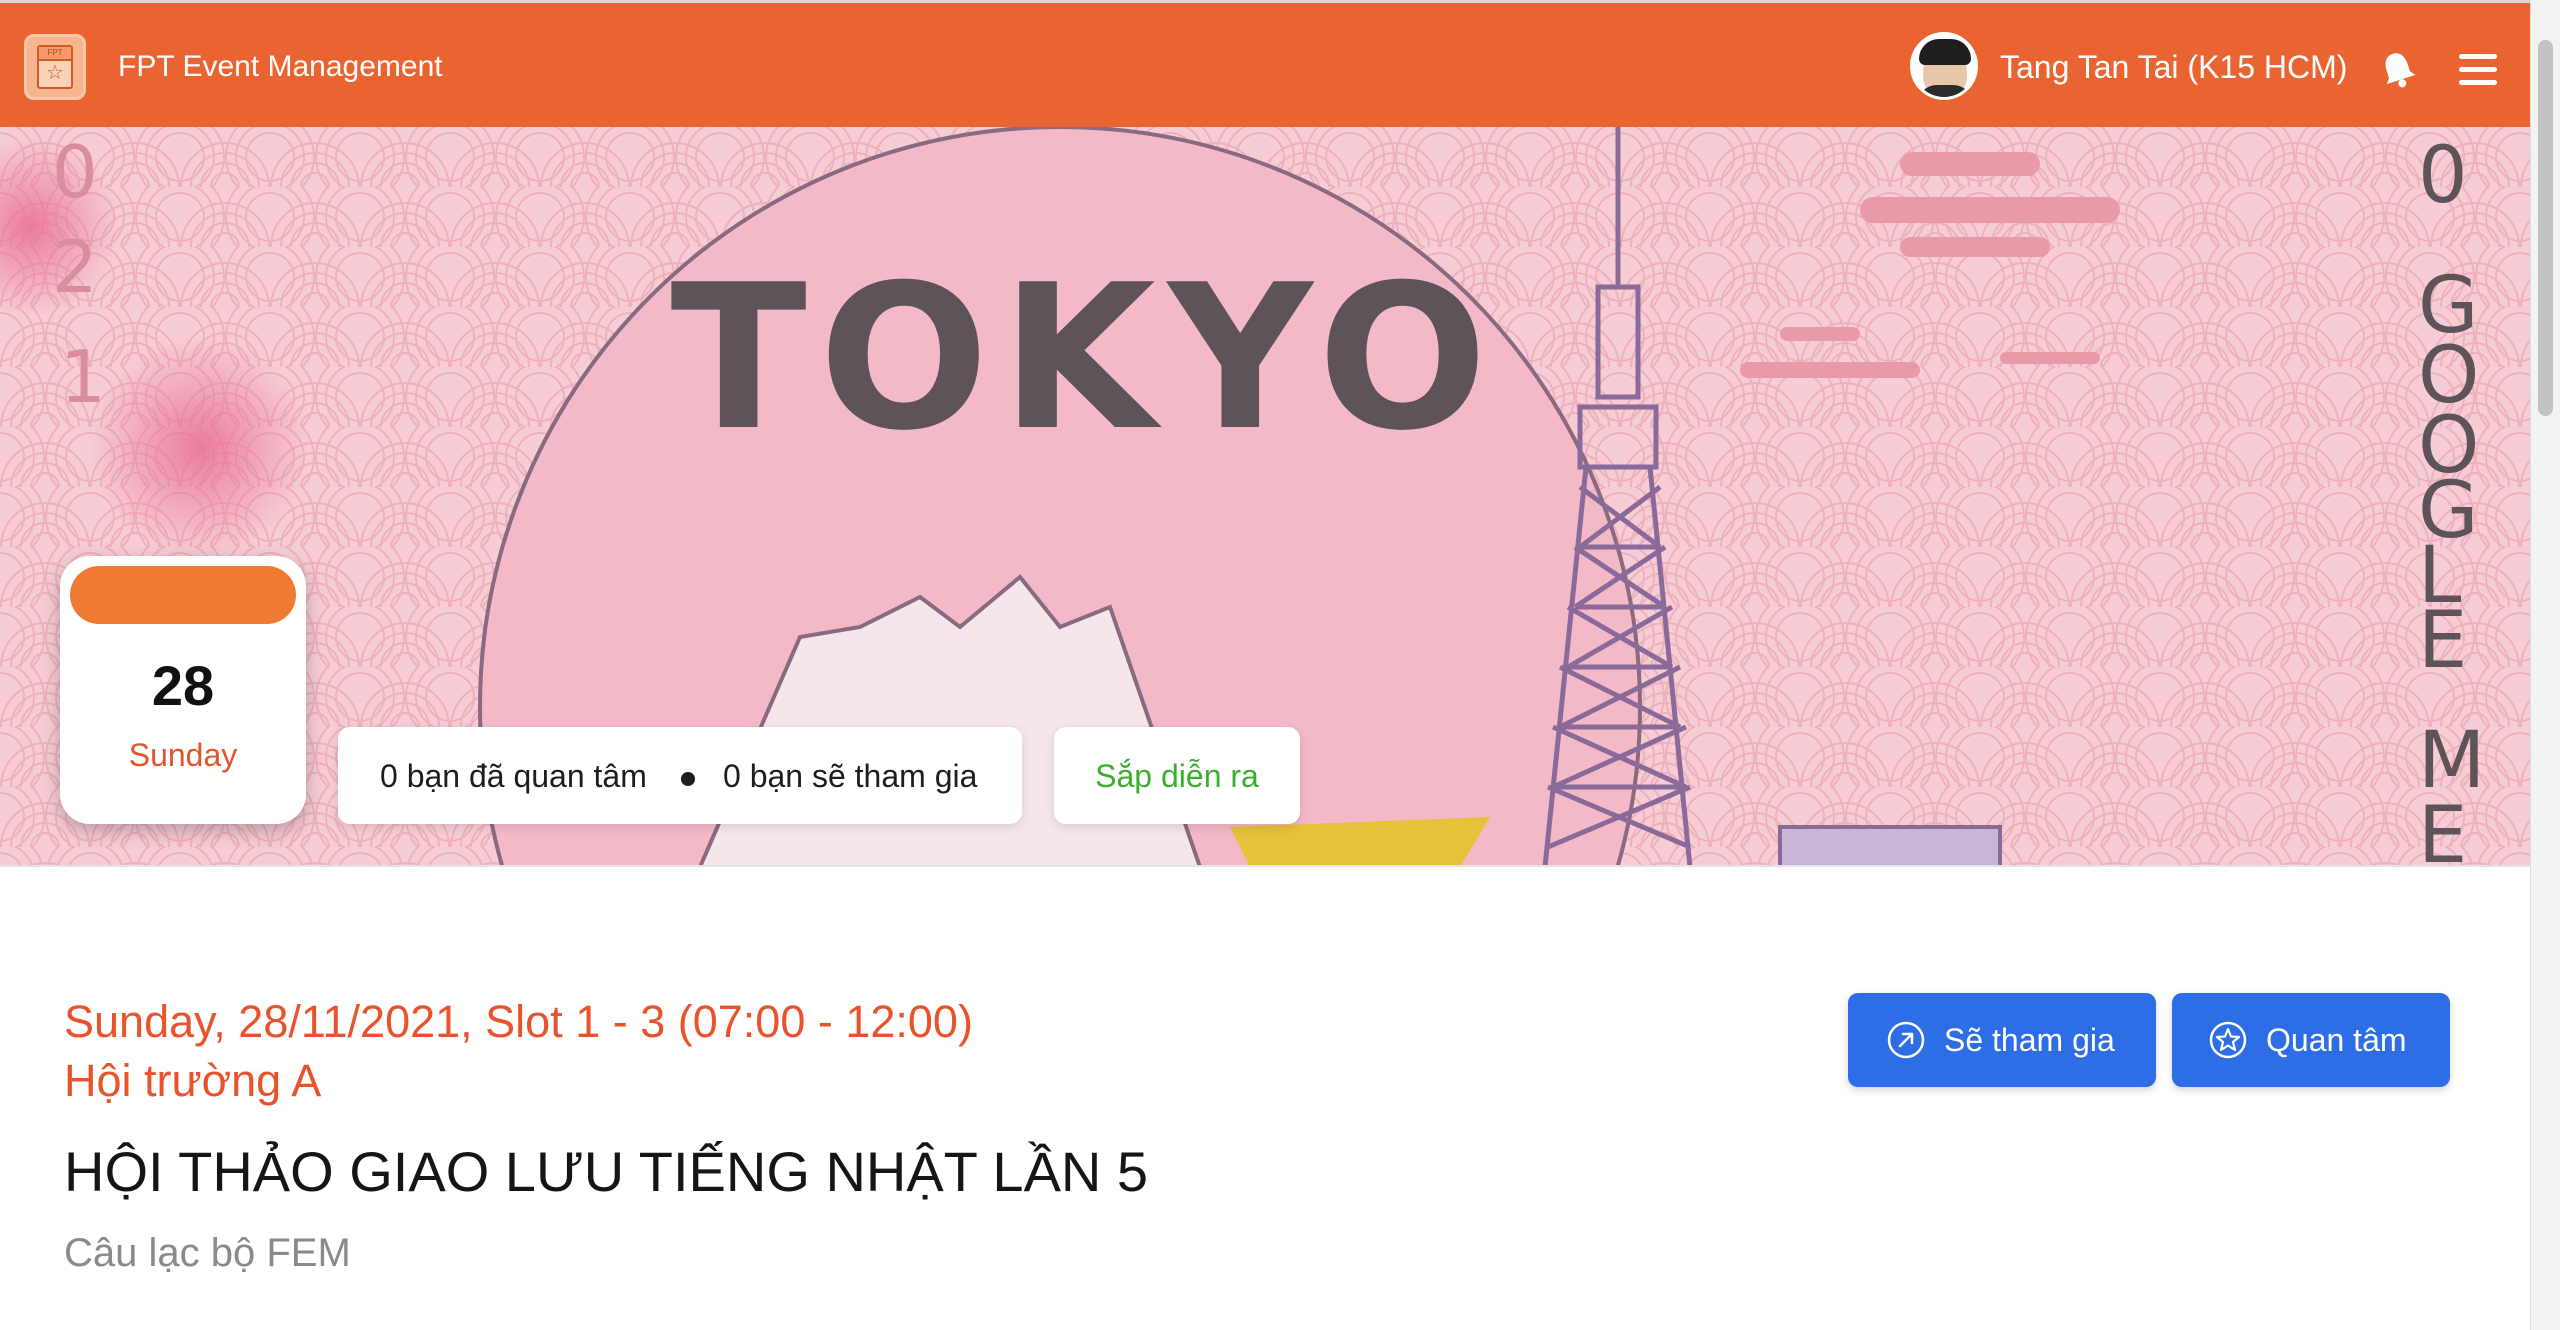 Image resolution: width=2560 pixels, height=1330 pixels. I want to click on separator-dot, so click(688, 779).